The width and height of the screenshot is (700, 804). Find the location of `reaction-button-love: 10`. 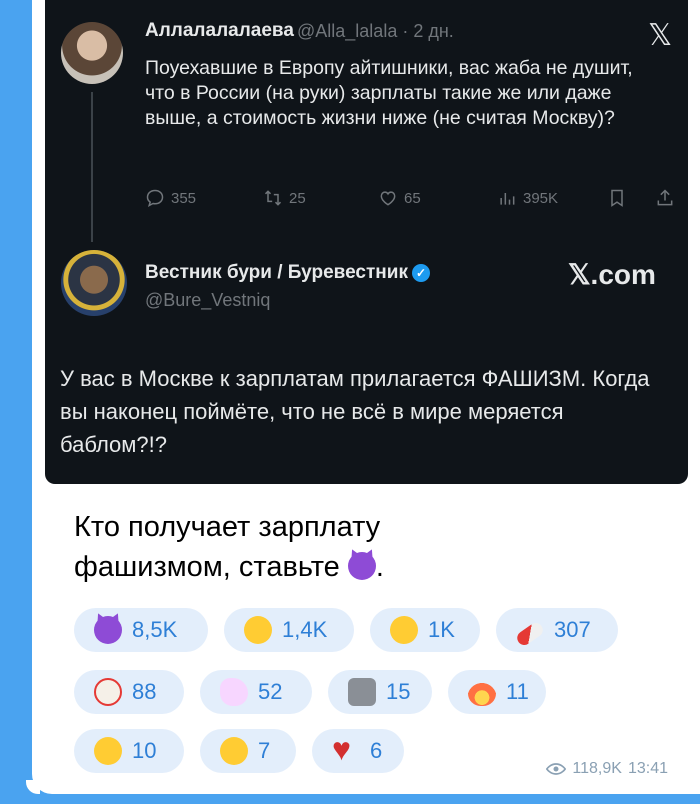

reaction-button-love: 10 is located at coordinates (129, 751).